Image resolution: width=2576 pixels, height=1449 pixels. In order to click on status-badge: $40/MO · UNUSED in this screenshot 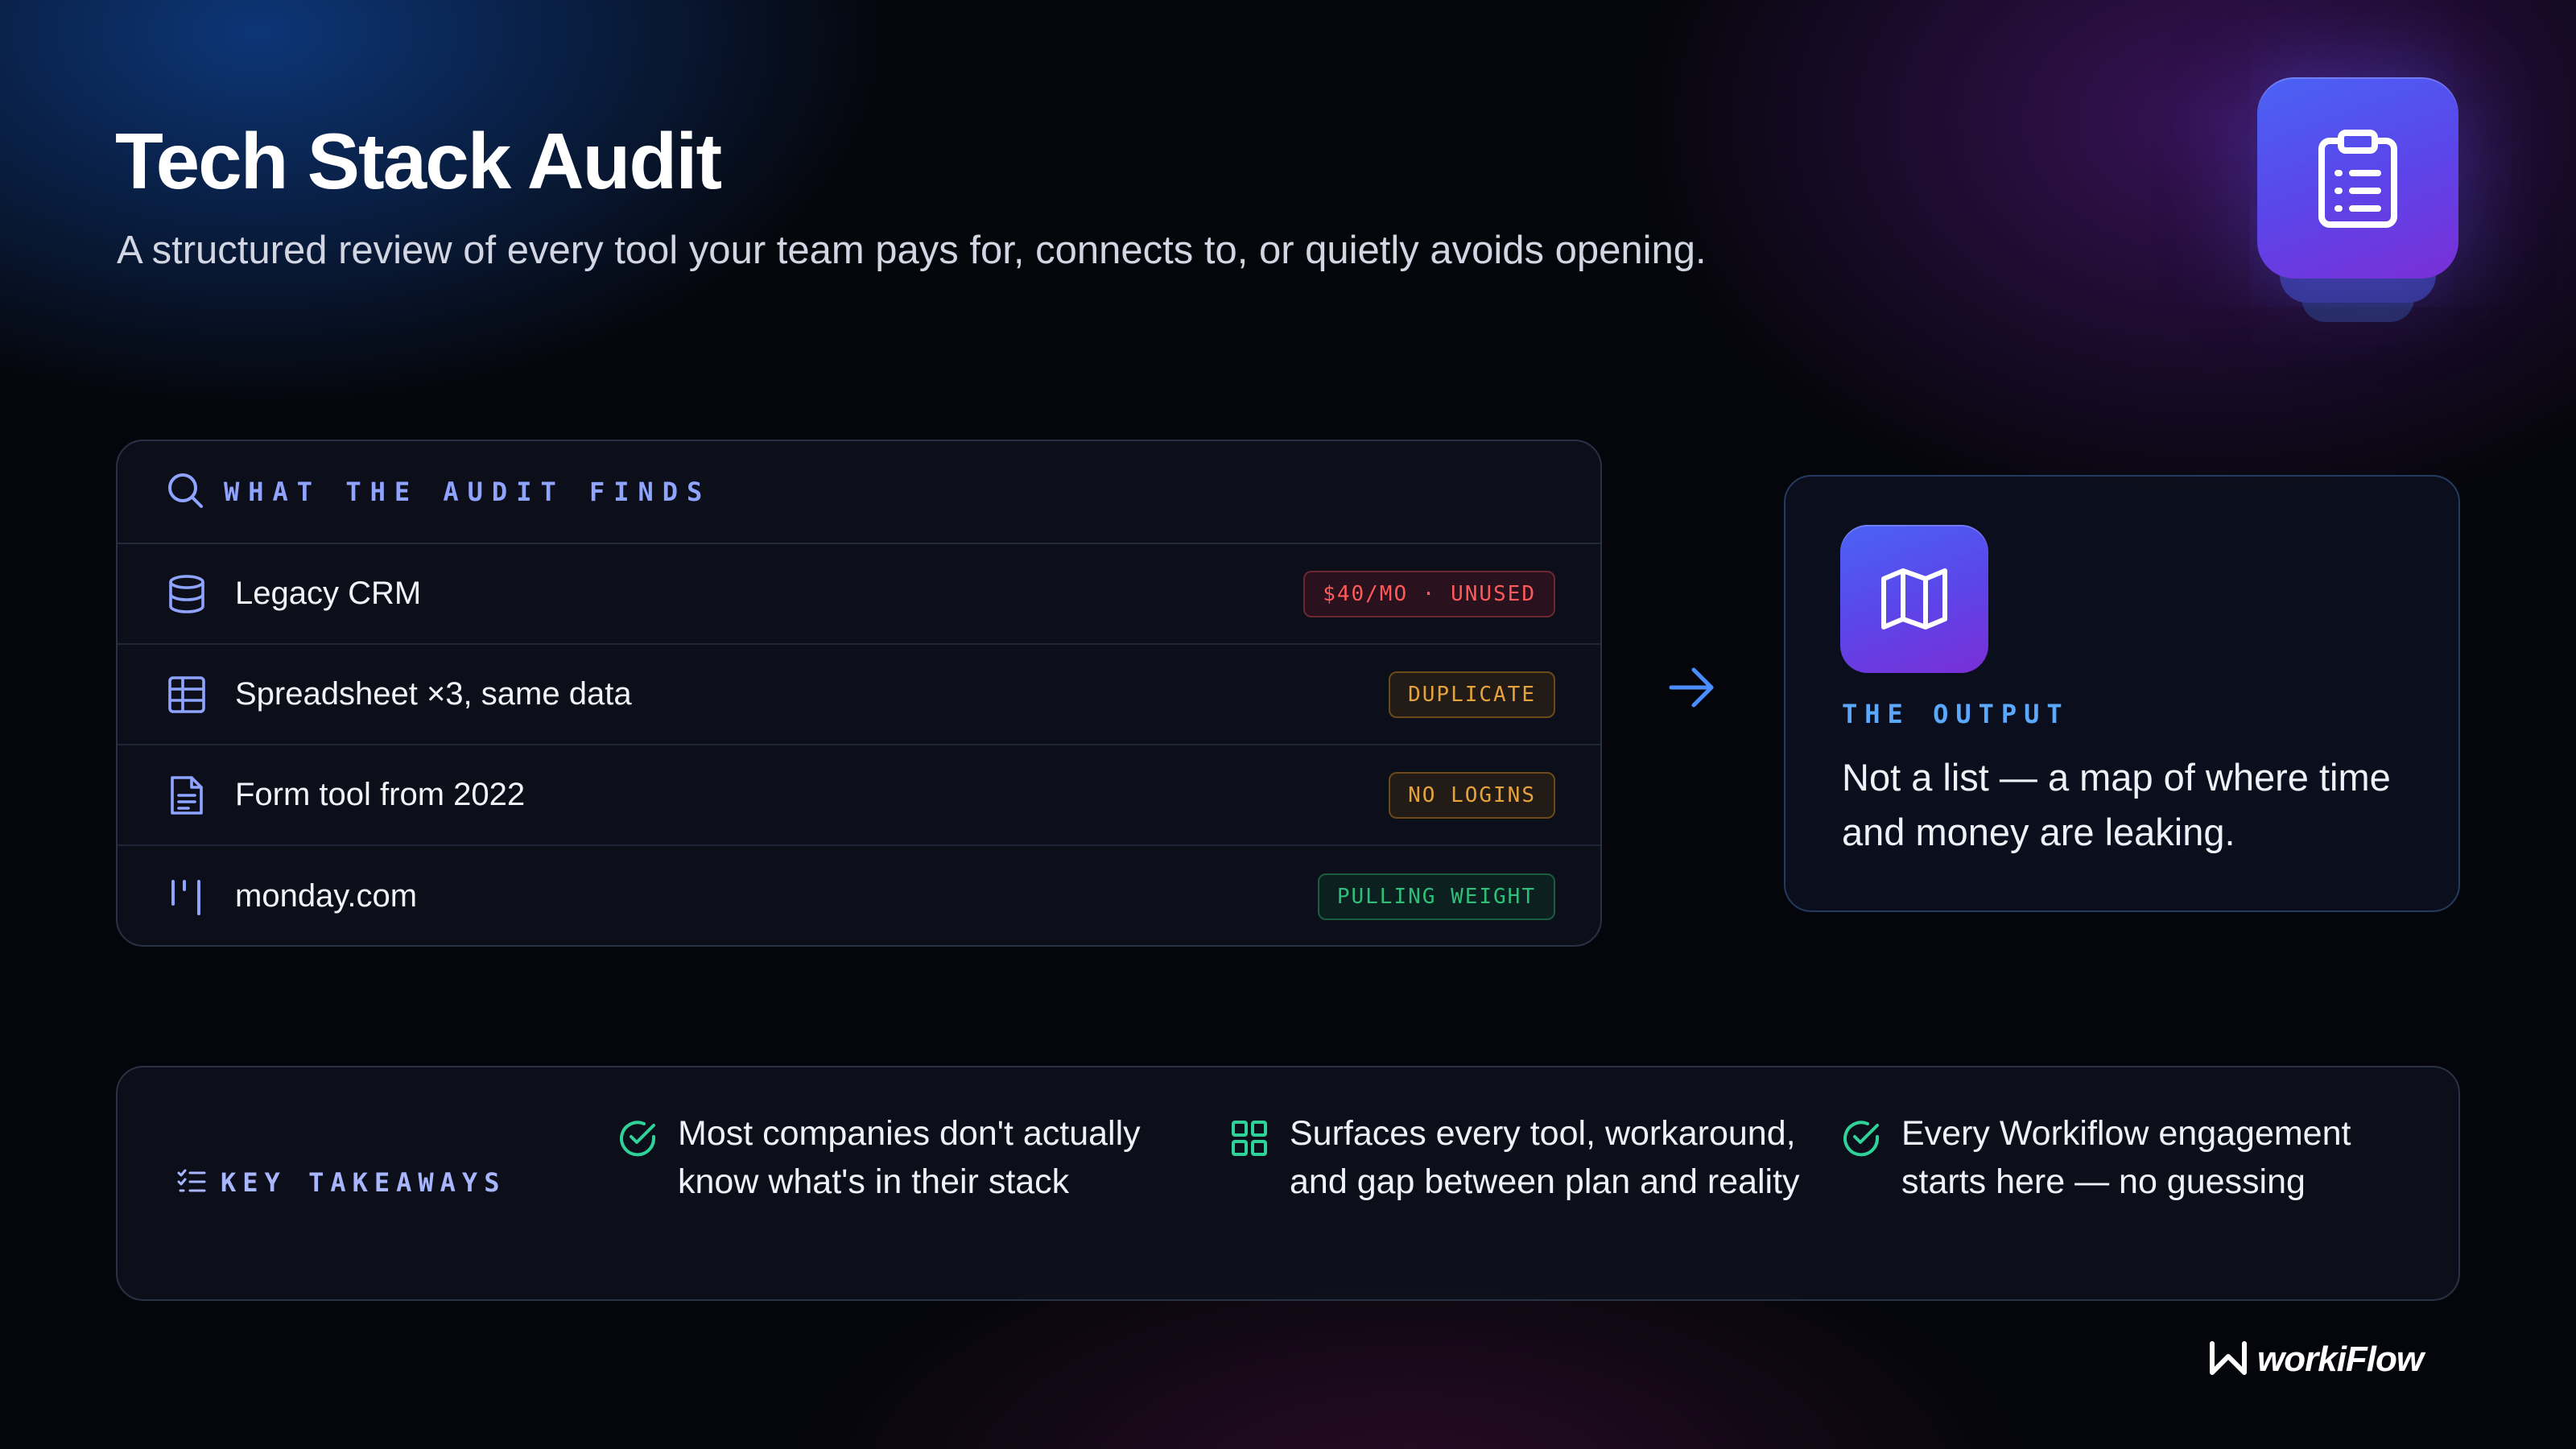, I will do `click(1429, 593)`.